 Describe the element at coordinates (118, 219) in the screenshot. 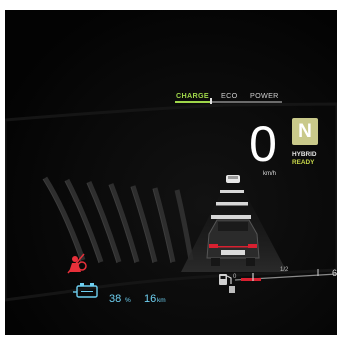

I see `lane-ridges` at that location.